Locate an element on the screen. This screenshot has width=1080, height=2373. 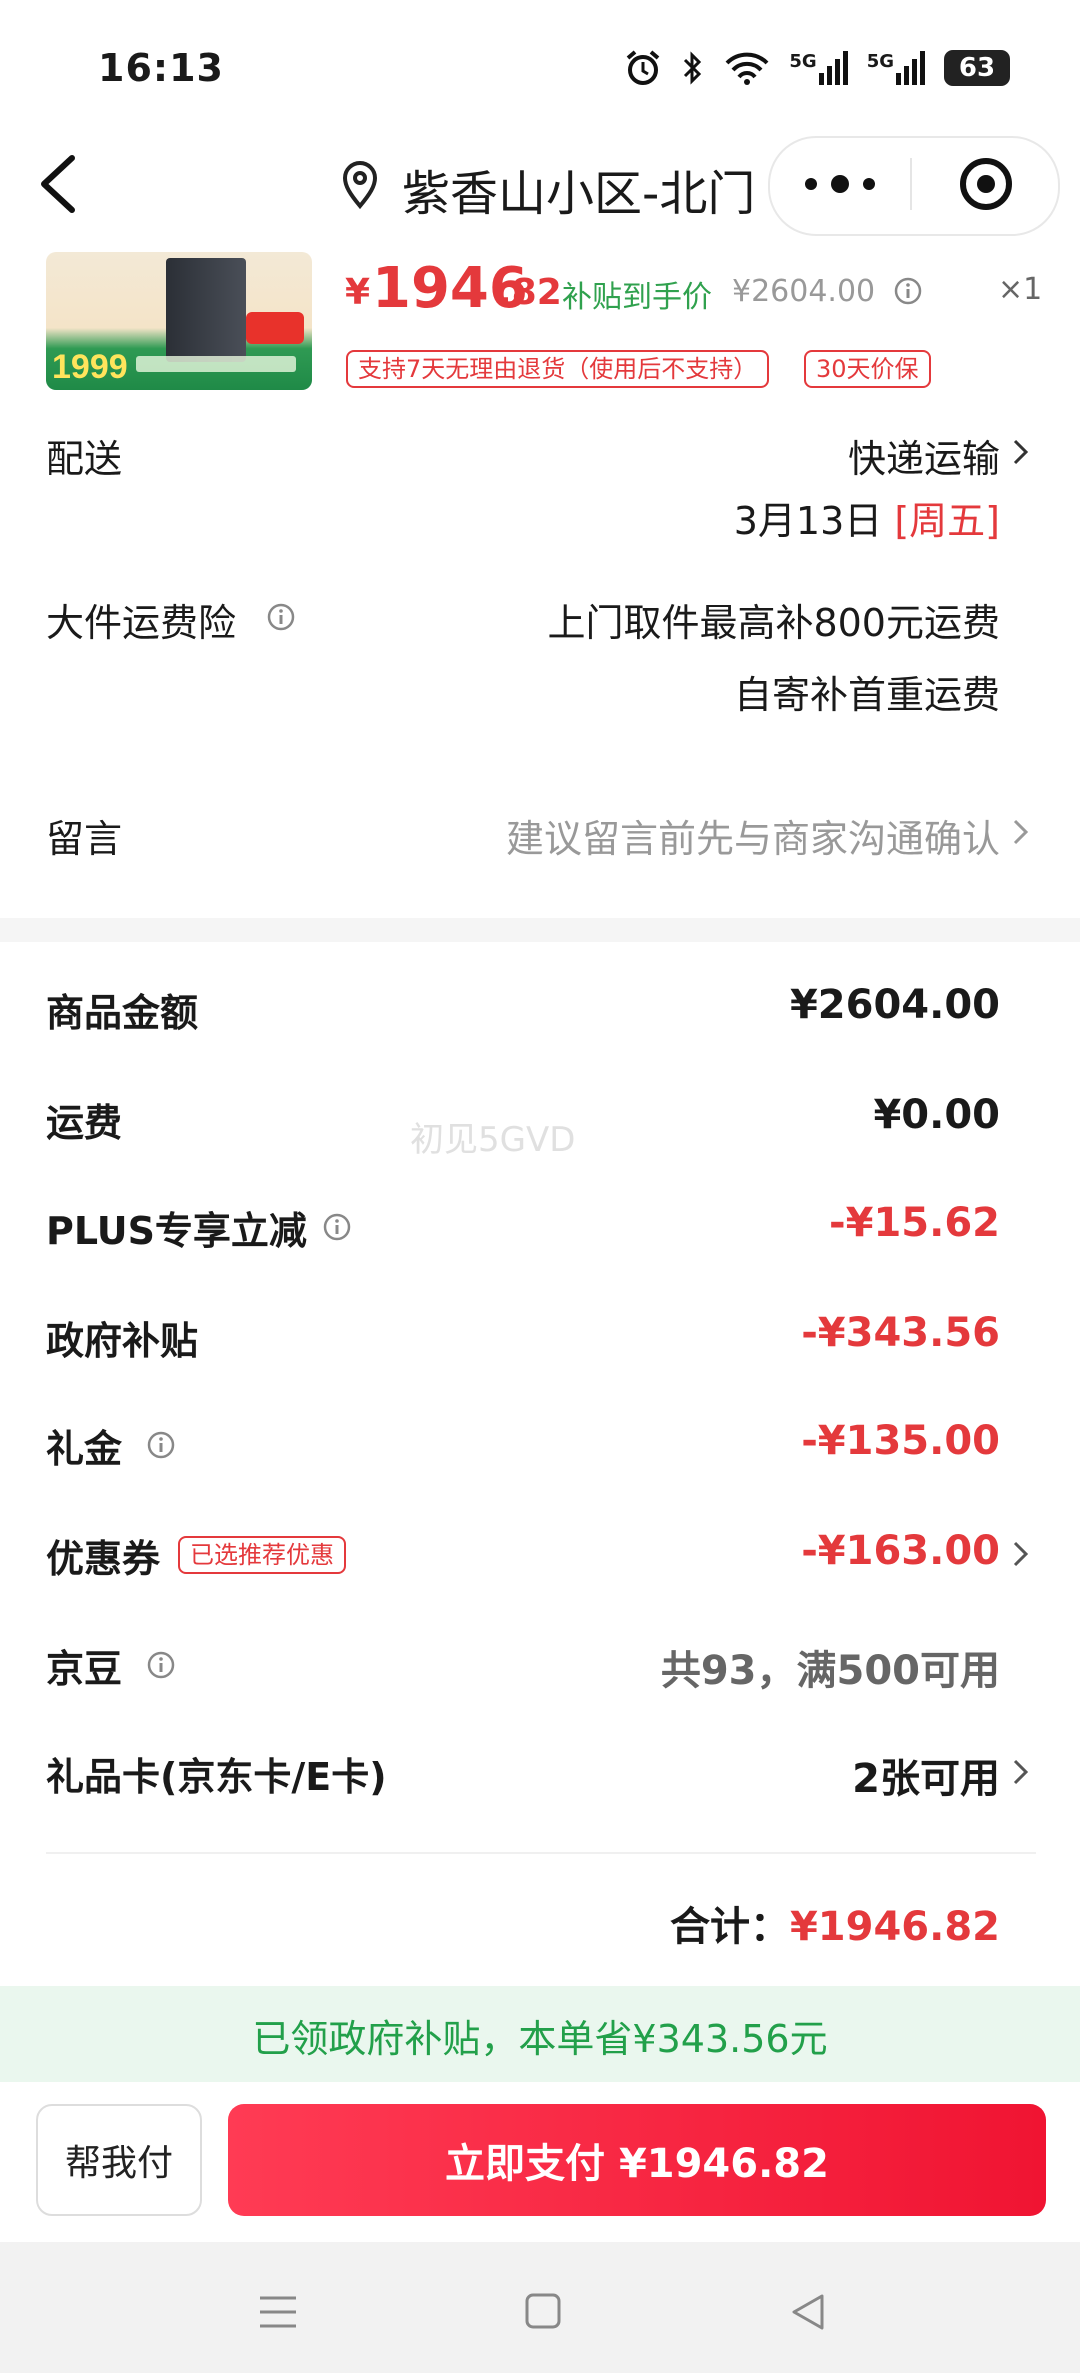
gov-subsidy-label: 政府补贴 is located at coordinates (122, 1341).